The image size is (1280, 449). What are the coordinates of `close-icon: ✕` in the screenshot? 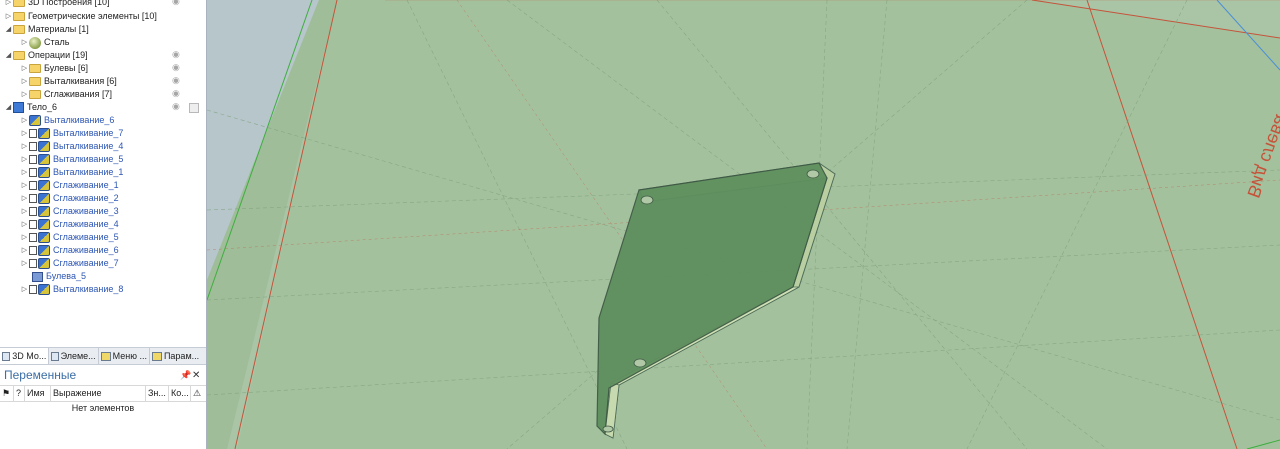 It's located at (196, 375).